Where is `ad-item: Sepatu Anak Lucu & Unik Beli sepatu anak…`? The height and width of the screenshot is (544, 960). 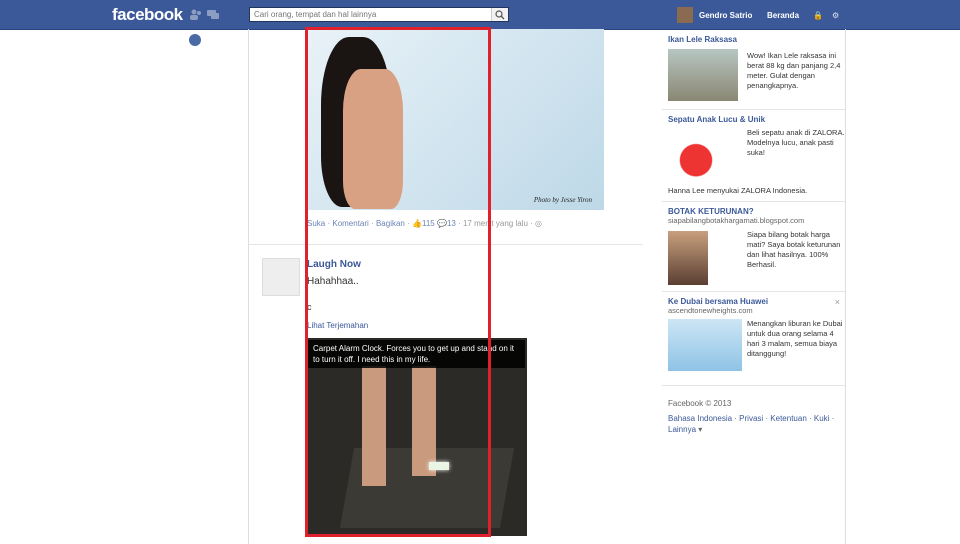 ad-item: Sepatu Anak Lucu & Unik Beli sepatu anak… is located at coordinates (756, 160).